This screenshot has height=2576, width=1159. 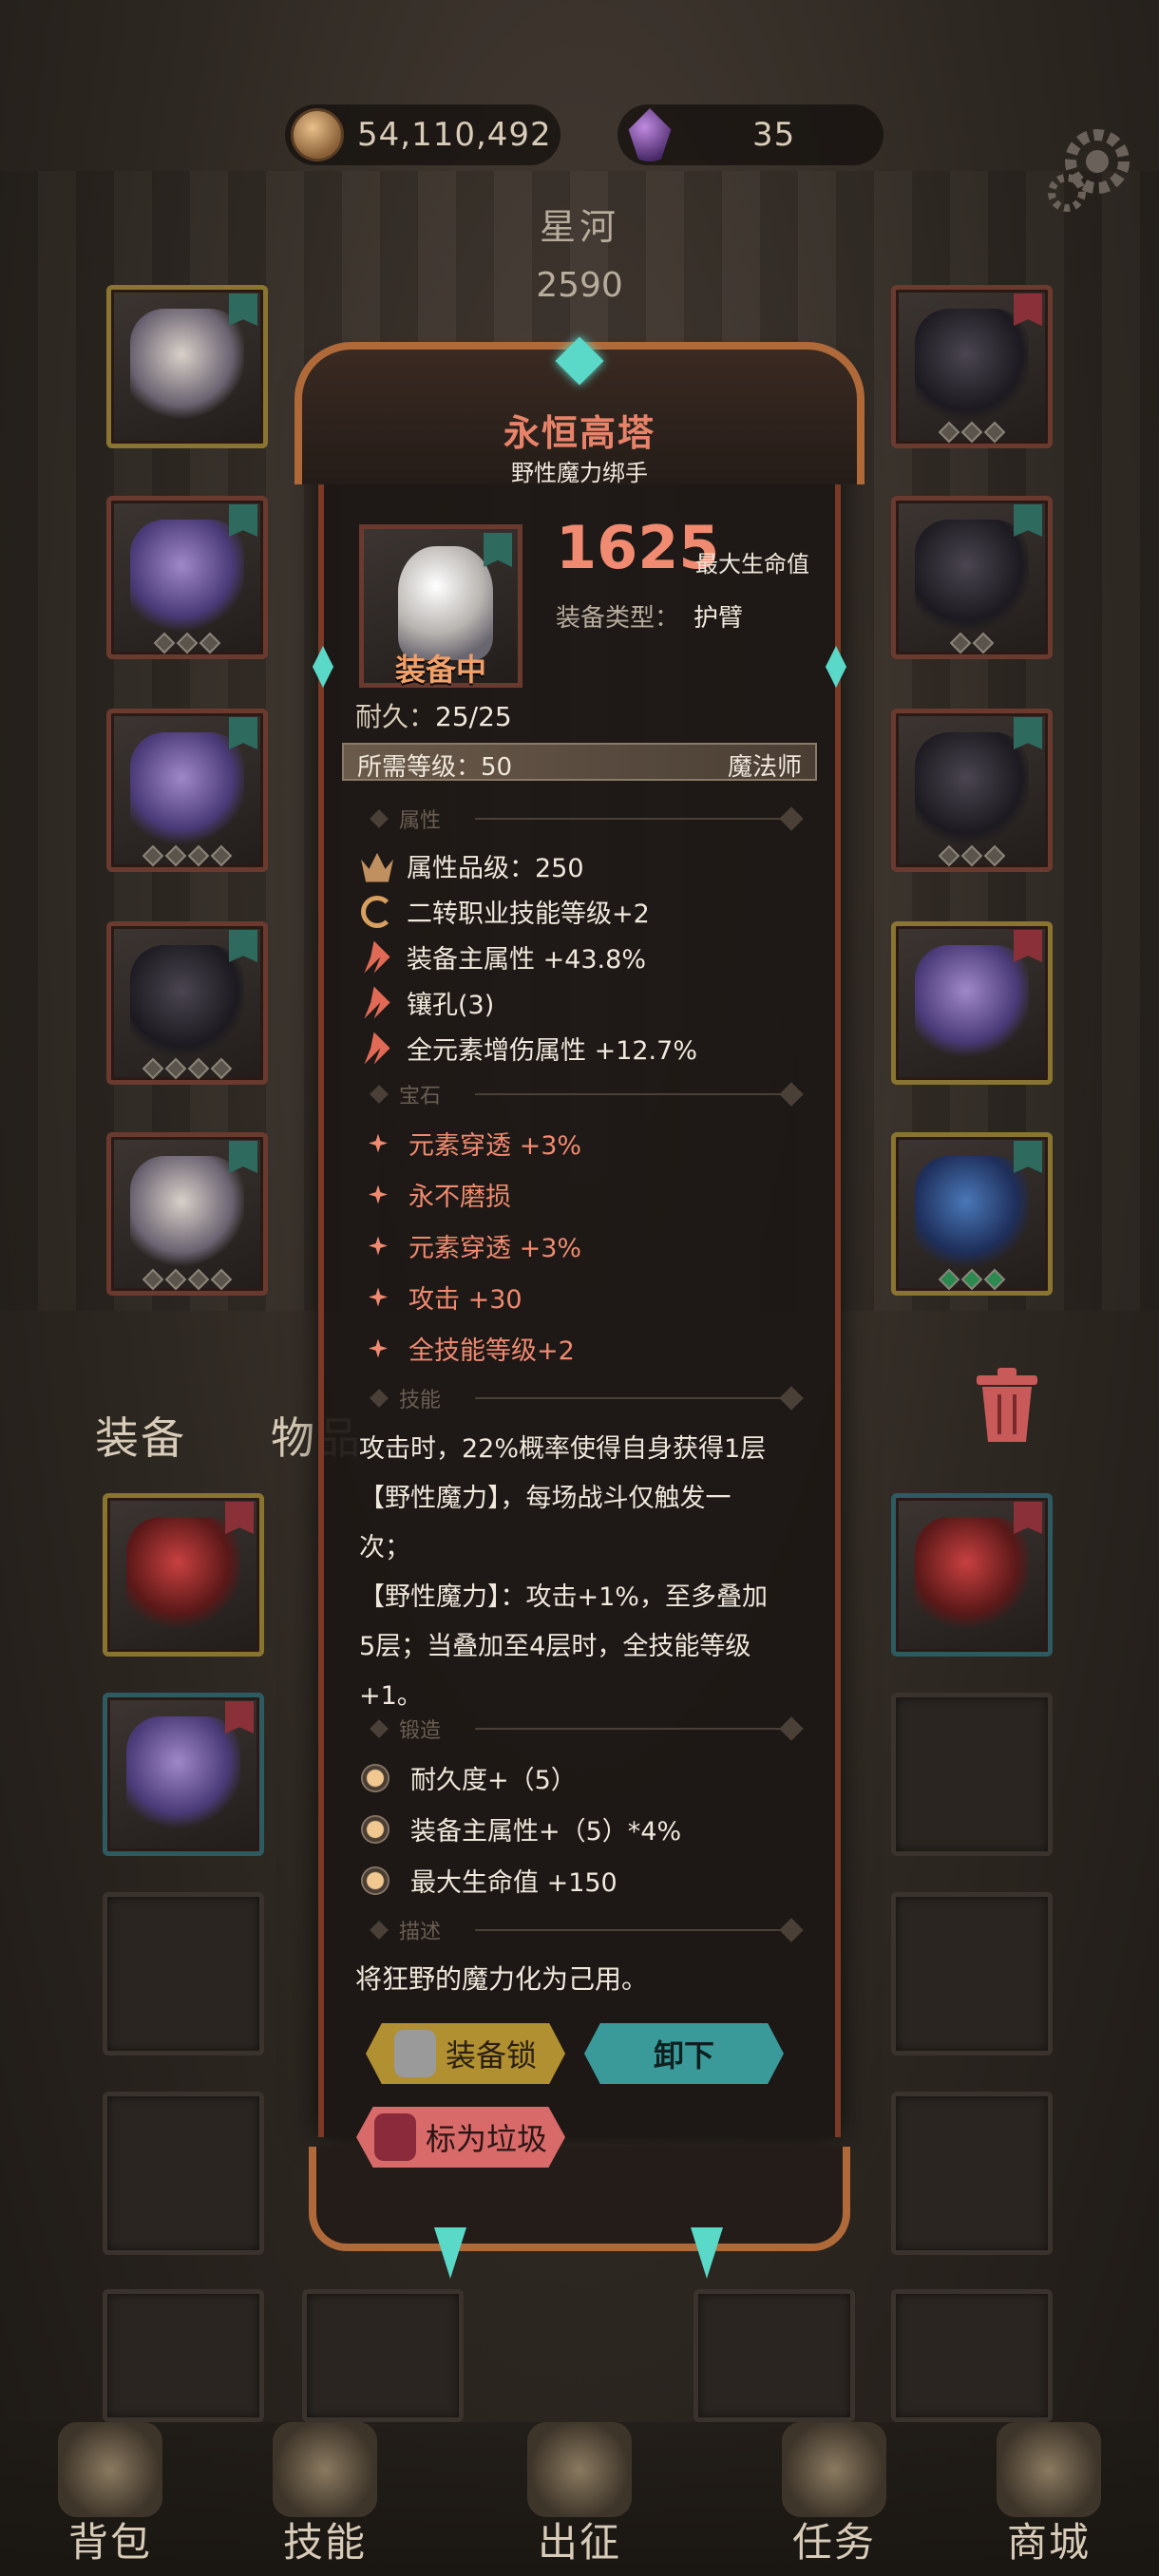 What do you see at coordinates (580, 819) in the screenshot?
I see `section-attributes: 属性` at bounding box center [580, 819].